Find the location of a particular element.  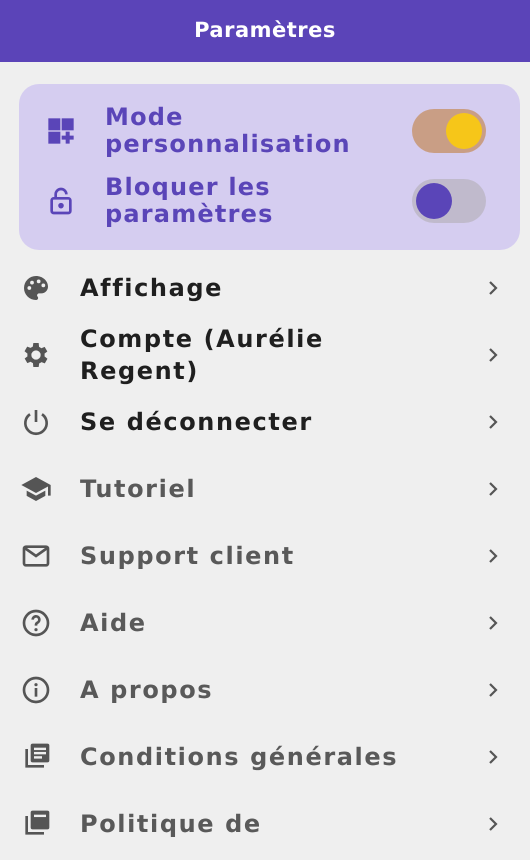

menu-item: Tutoriel is located at coordinates (265, 488).